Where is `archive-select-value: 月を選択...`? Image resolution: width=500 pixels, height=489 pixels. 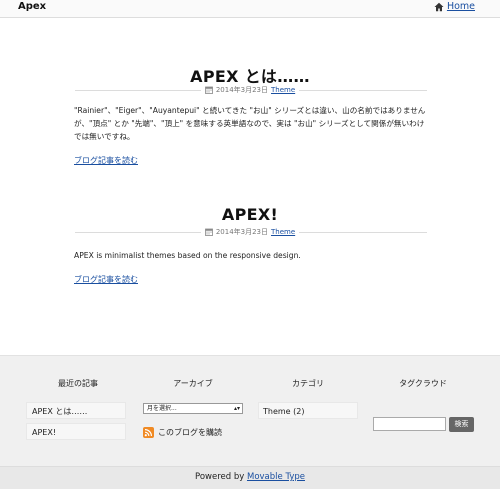 archive-select-value: 月を選択... is located at coordinates (162, 408).